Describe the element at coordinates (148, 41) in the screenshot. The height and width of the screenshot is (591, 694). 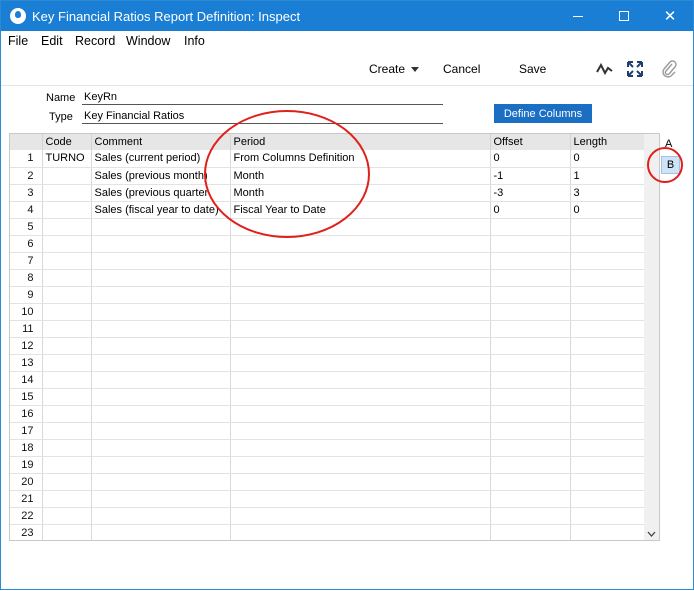
I see `menu-window: Window` at that location.